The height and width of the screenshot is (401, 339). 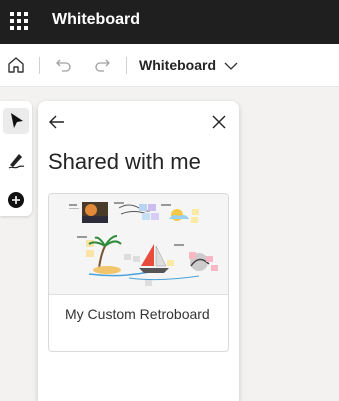 I want to click on home-icon, so click(x=16, y=65).